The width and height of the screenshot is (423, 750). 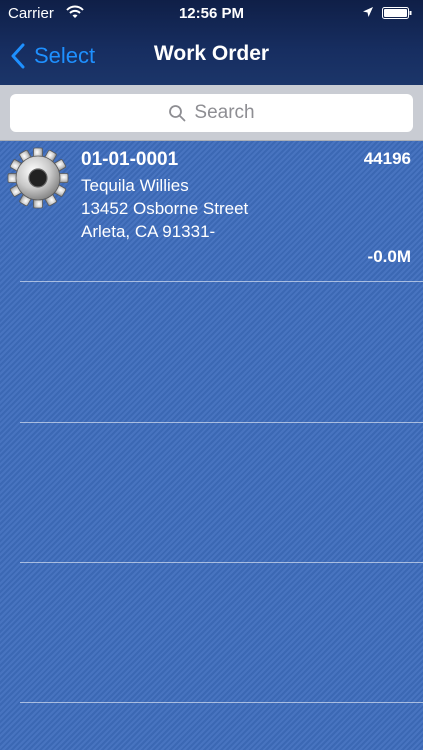 I want to click on status-time: 12:56 PM, so click(x=211, y=13).